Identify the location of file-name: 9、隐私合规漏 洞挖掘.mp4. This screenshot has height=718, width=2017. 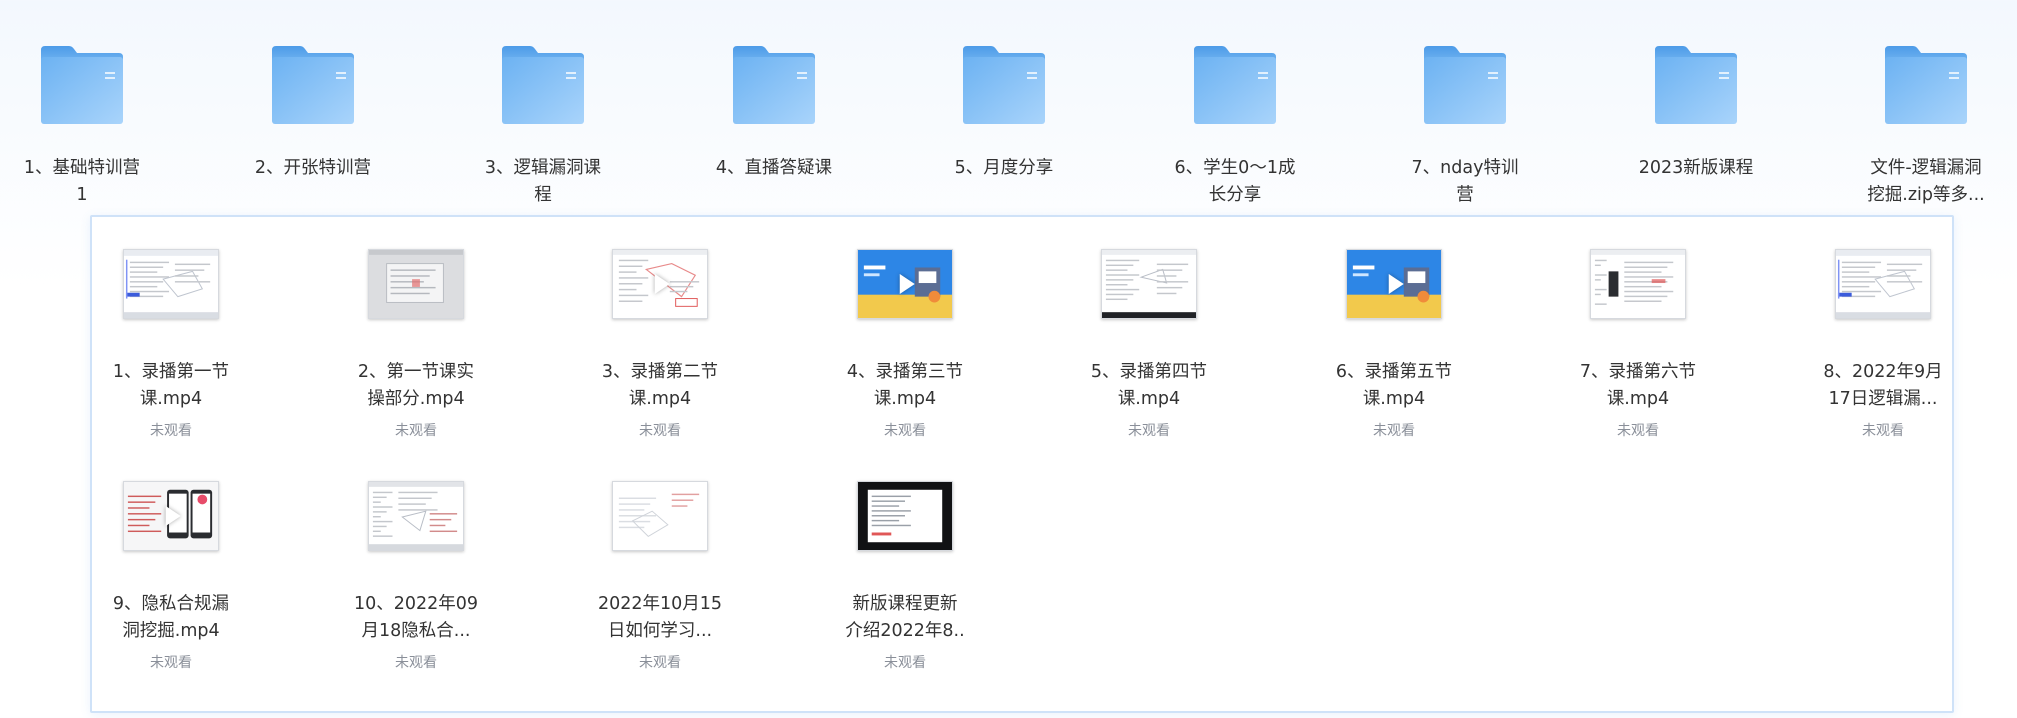
(171, 617).